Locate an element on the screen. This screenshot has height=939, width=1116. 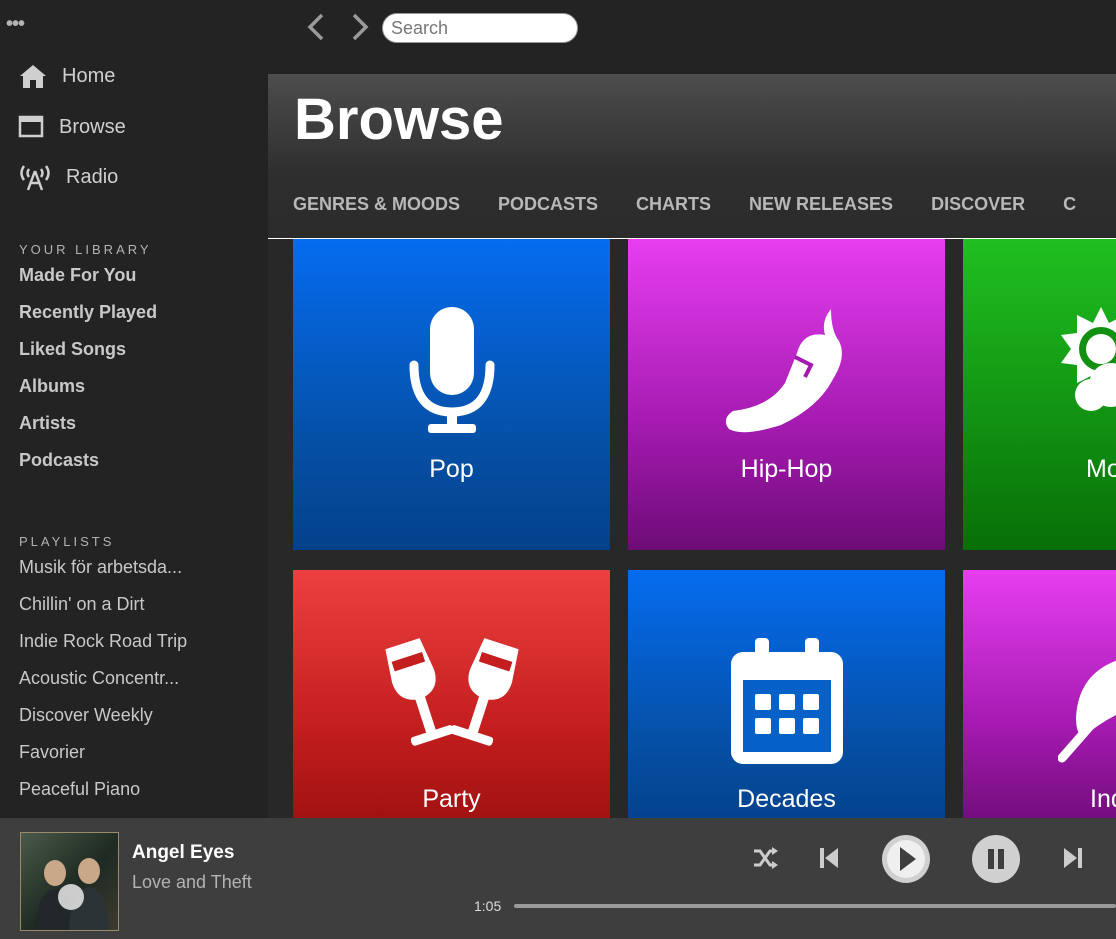
wine-glasses-icon is located at coordinates (452, 692).